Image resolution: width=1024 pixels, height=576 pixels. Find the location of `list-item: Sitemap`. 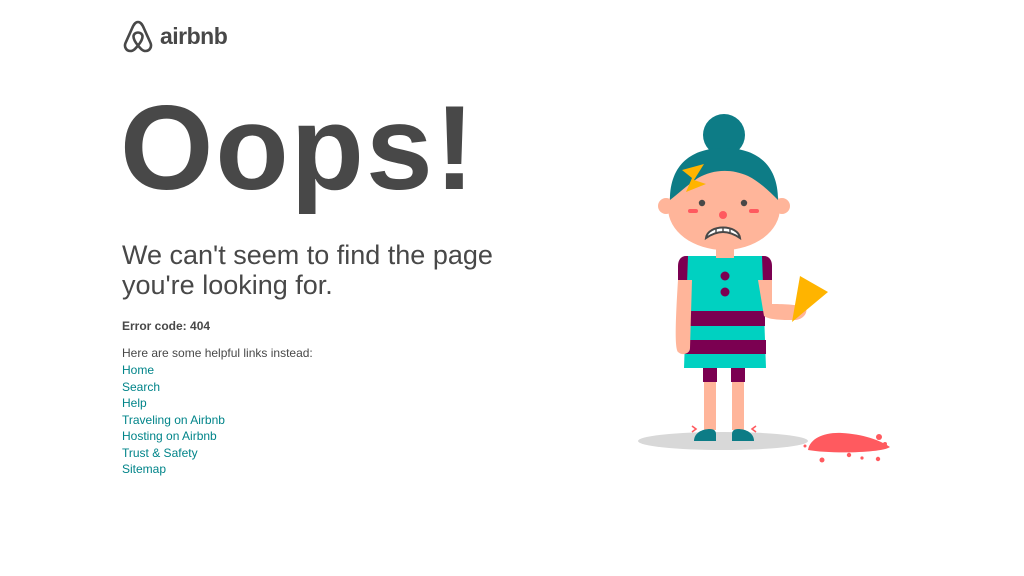

list-item: Sitemap is located at coordinates (173, 469).